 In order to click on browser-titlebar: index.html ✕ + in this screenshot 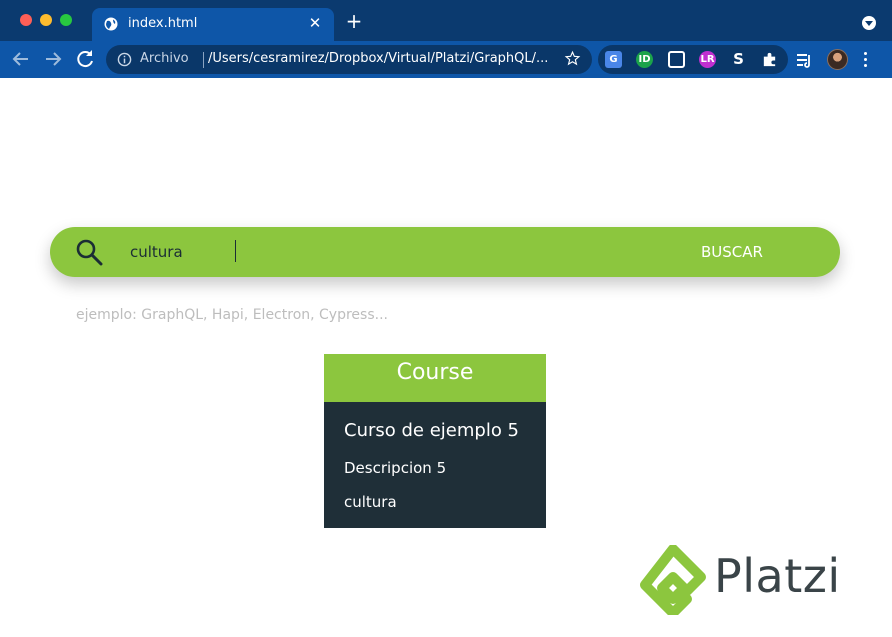, I will do `click(446, 20)`.